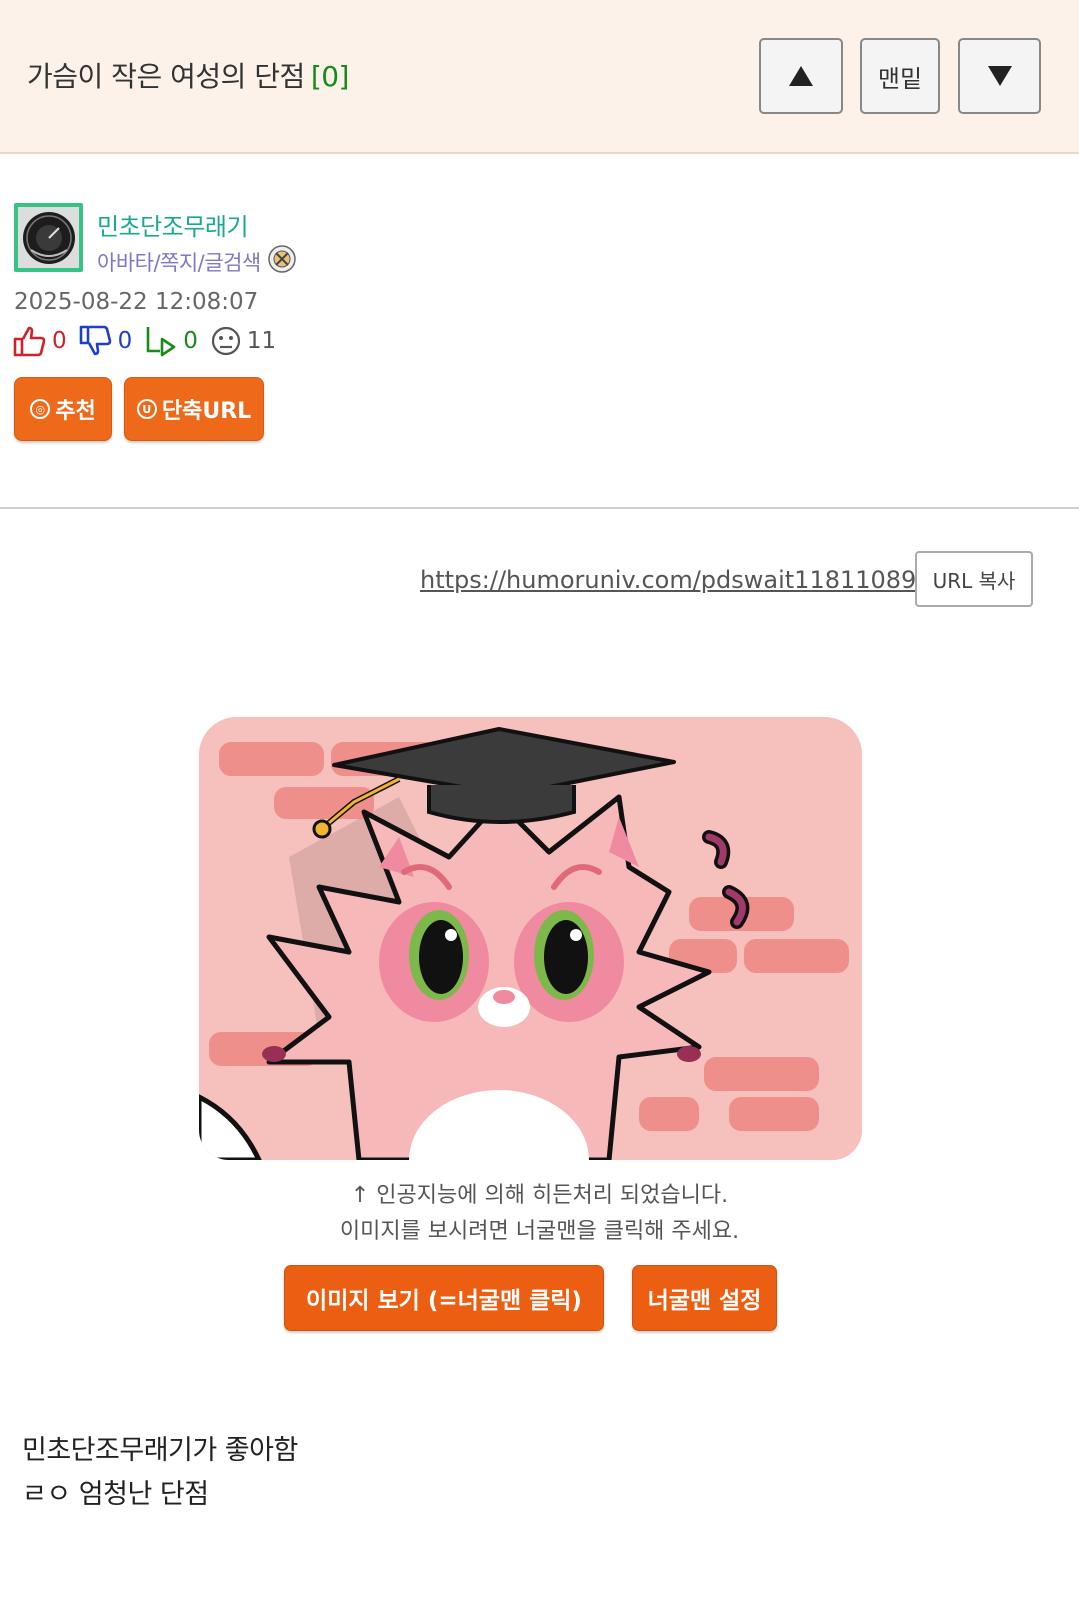 The image size is (1079, 1597). I want to click on scroll-up-button, so click(801, 76).